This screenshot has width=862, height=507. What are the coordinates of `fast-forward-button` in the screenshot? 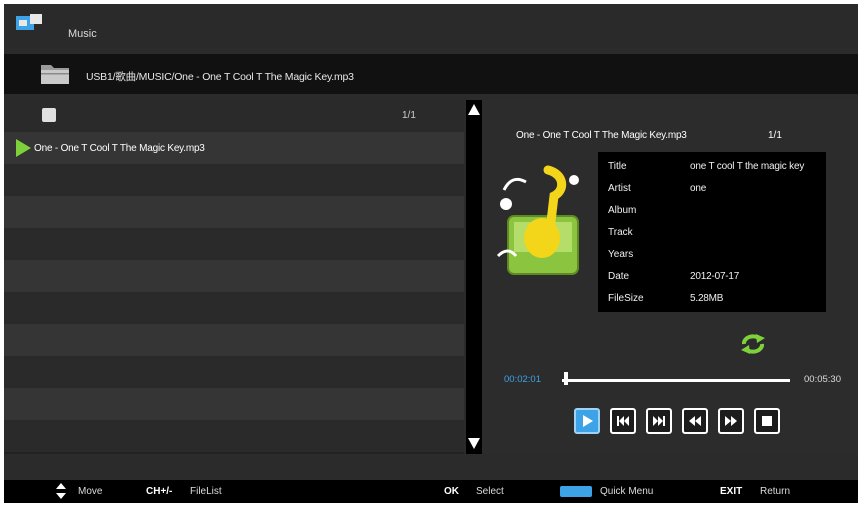 It's located at (731, 421).